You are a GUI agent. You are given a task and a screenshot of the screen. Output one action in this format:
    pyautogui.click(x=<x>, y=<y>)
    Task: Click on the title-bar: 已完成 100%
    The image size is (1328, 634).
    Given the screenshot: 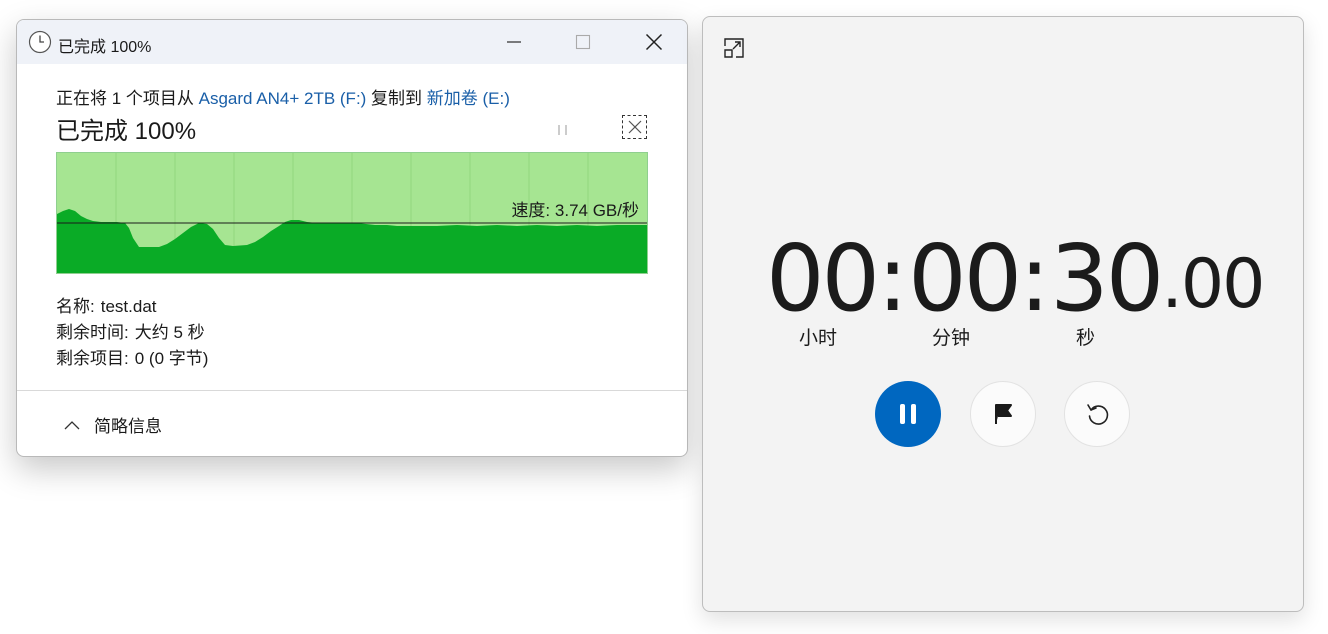 What is the action you would take?
    pyautogui.click(x=352, y=42)
    